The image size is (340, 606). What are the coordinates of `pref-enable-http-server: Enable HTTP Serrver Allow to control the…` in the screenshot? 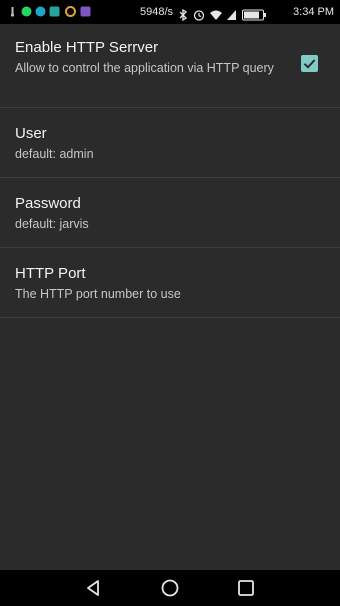 It's located at (170, 66).